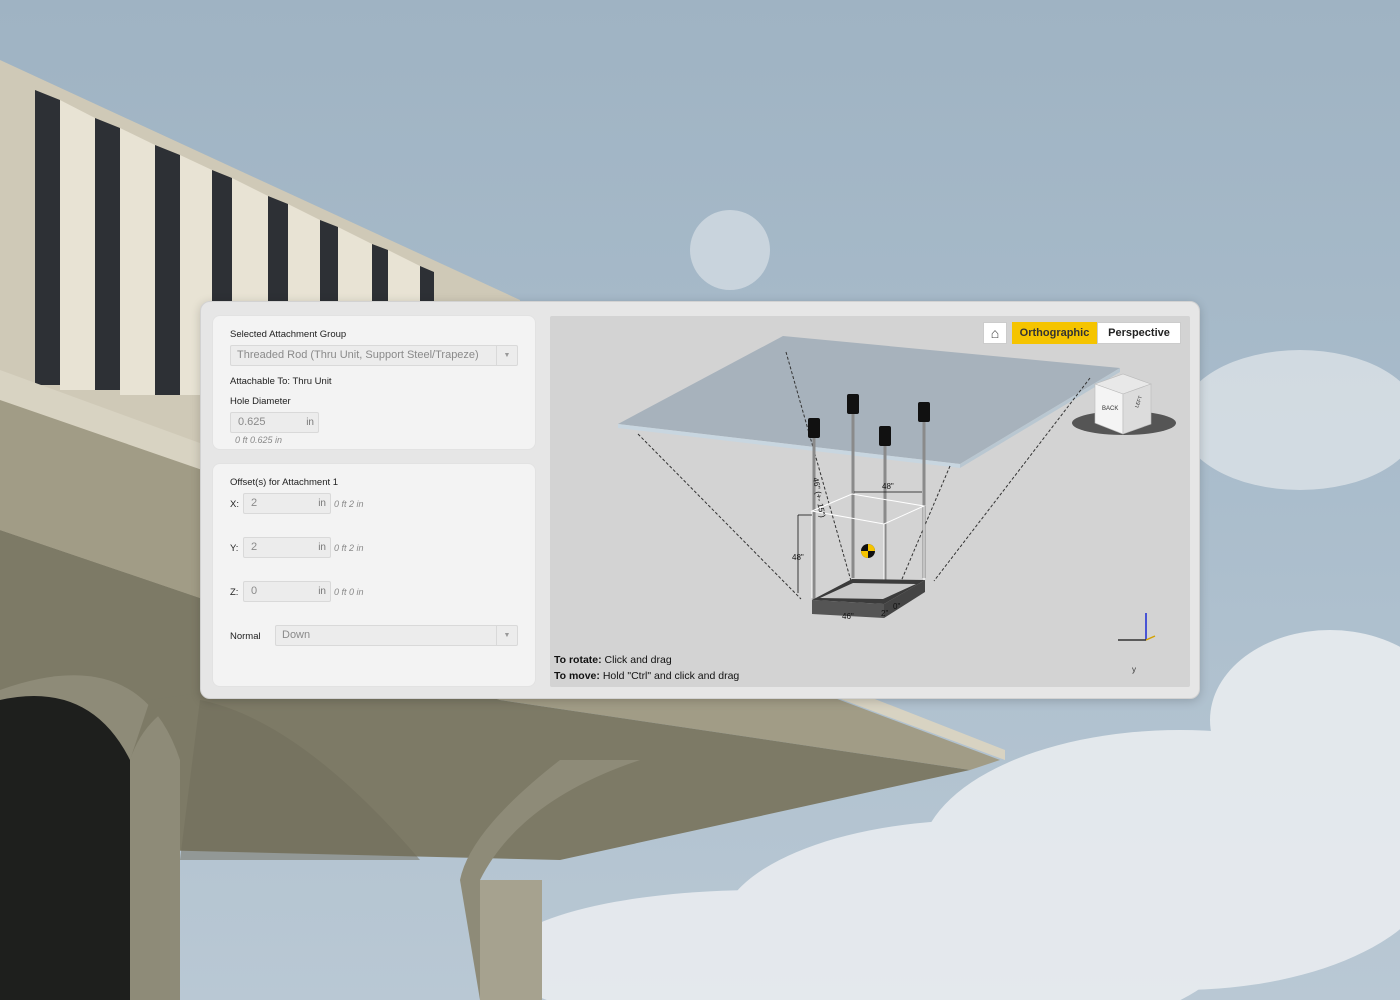 The height and width of the screenshot is (1000, 1400). Describe the element at coordinates (1139, 333) in the screenshot. I see `tab-perspective: Perspective` at that location.